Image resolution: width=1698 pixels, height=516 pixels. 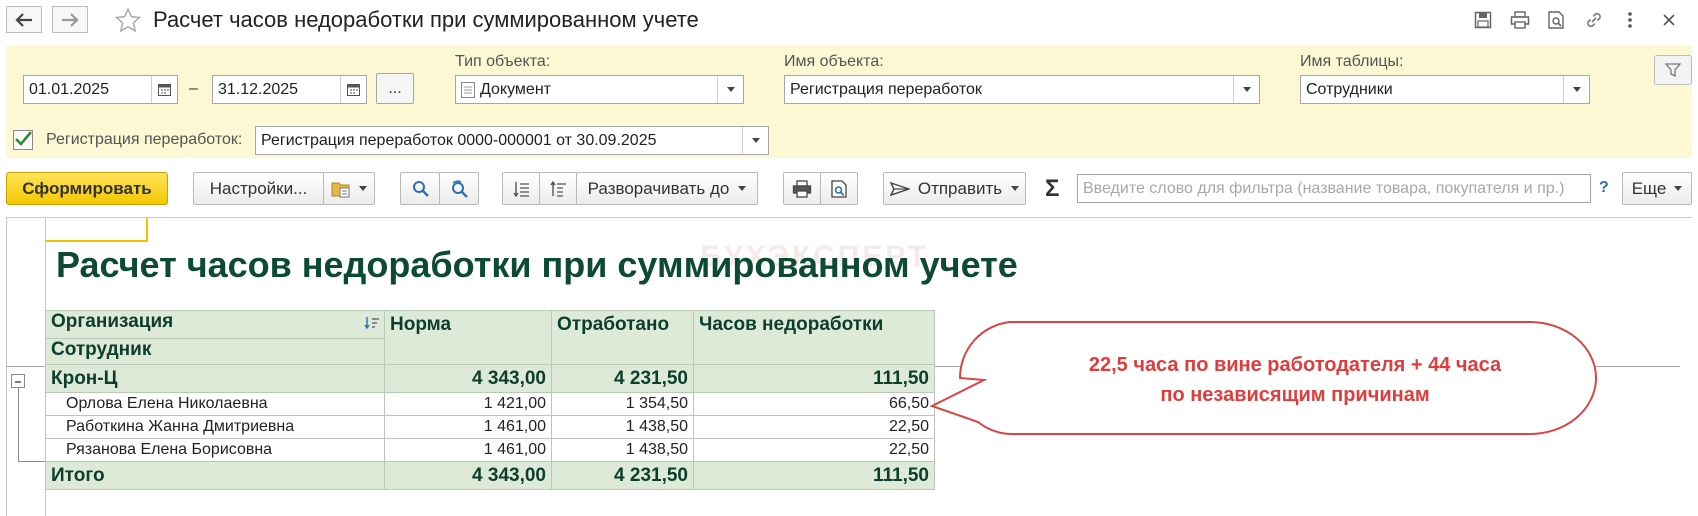 I want to click on list-expand-icon, so click(x=558, y=188).